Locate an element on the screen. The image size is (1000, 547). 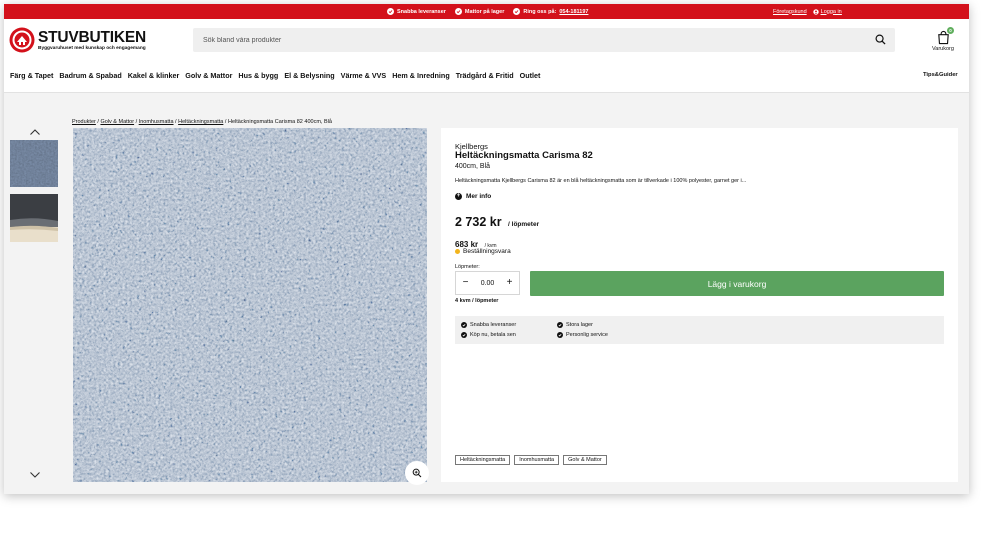
product-variant: 400cm, Blå is located at coordinates (473, 166).